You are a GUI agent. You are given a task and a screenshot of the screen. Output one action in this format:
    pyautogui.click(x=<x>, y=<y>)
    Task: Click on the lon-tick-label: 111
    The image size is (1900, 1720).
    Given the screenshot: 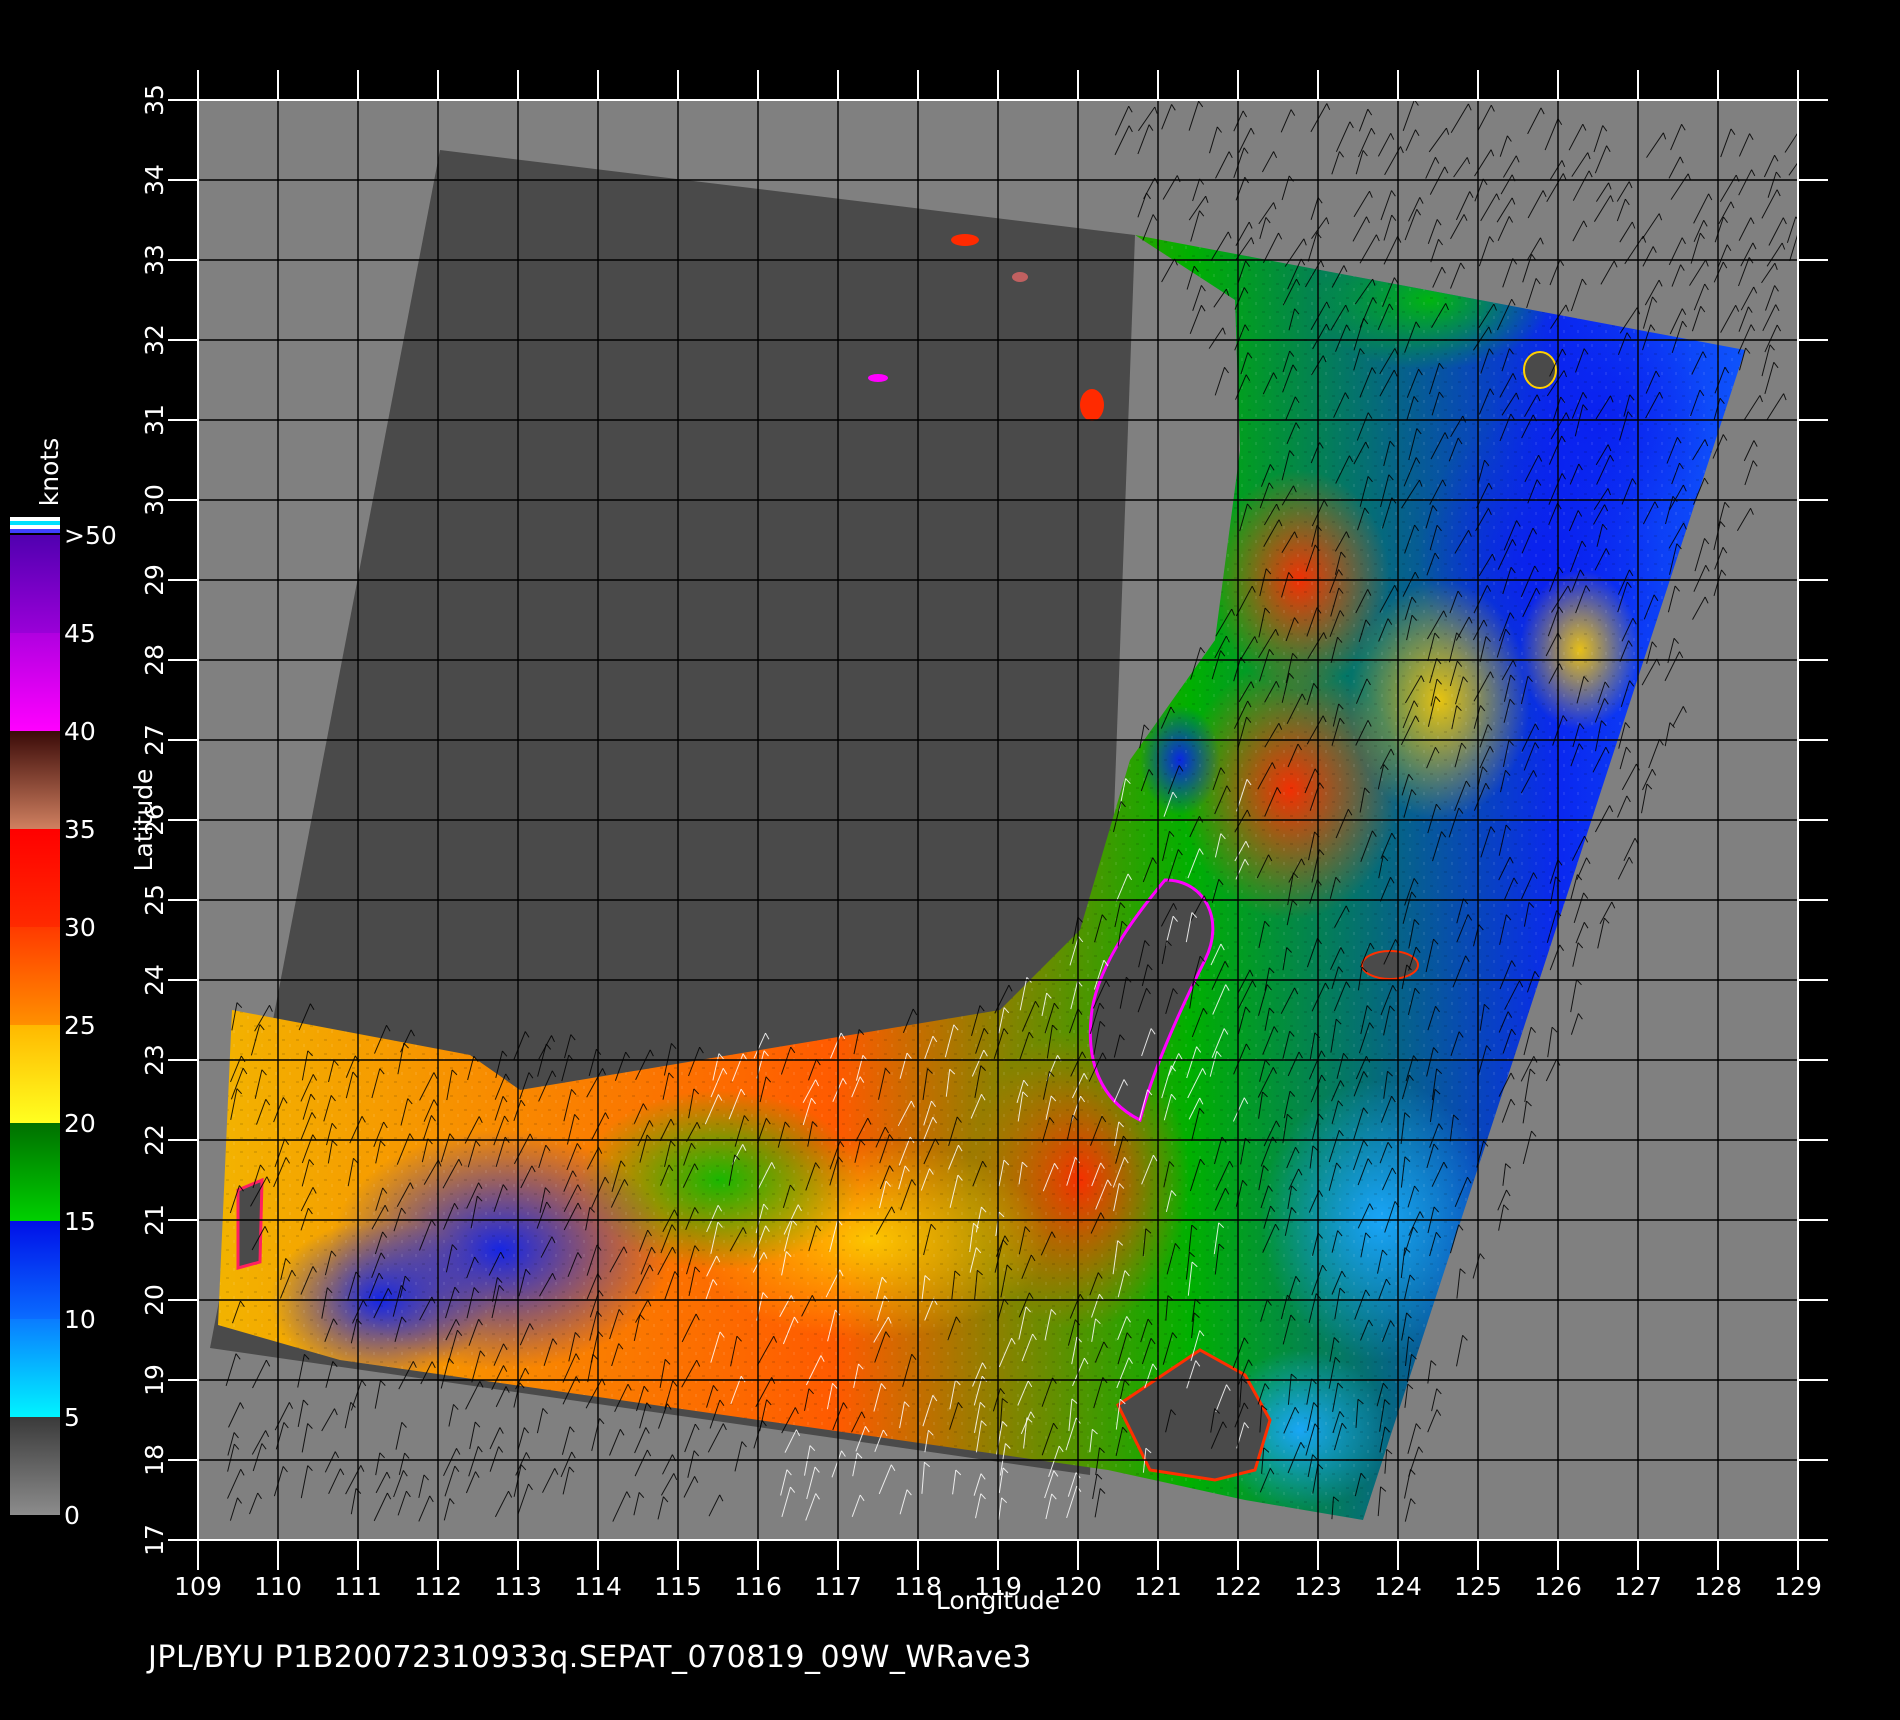 What is the action you would take?
    pyautogui.click(x=358, y=1586)
    